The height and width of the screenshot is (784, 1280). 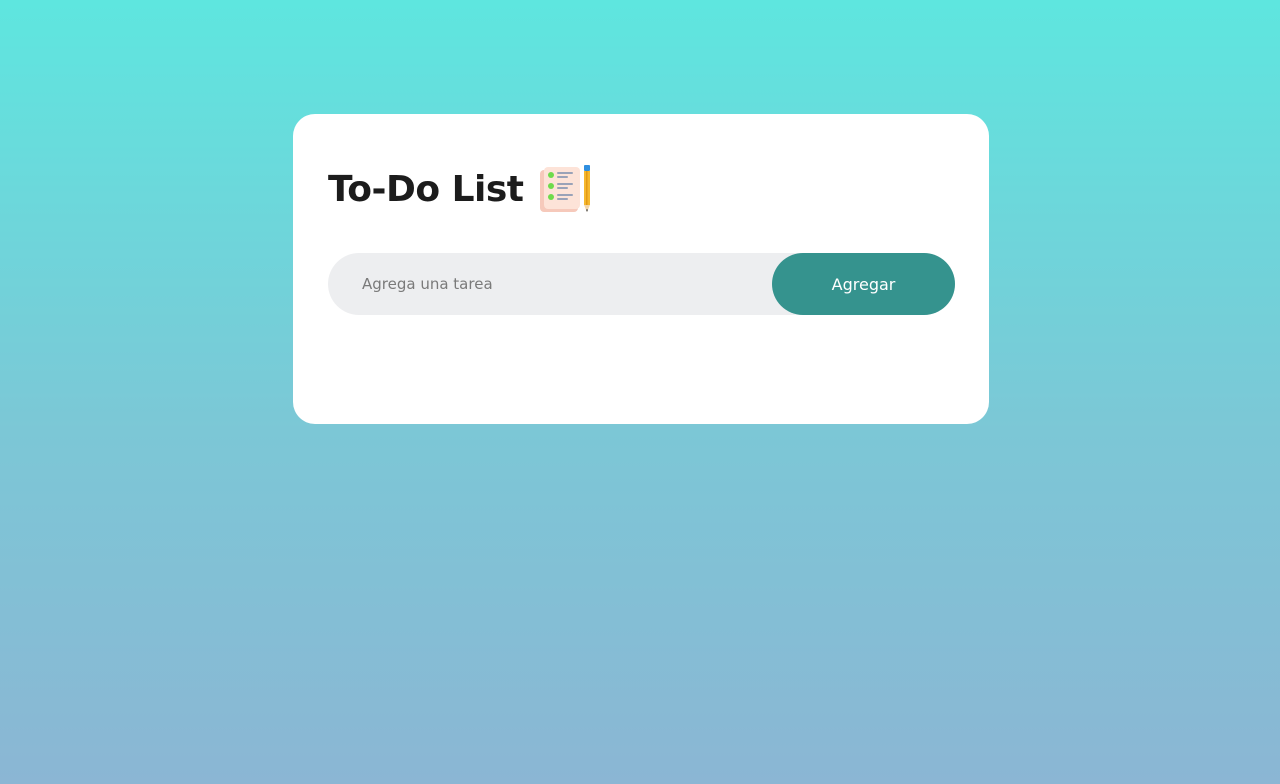 What do you see at coordinates (426, 189) in the screenshot?
I see `page-title: To-Do List` at bounding box center [426, 189].